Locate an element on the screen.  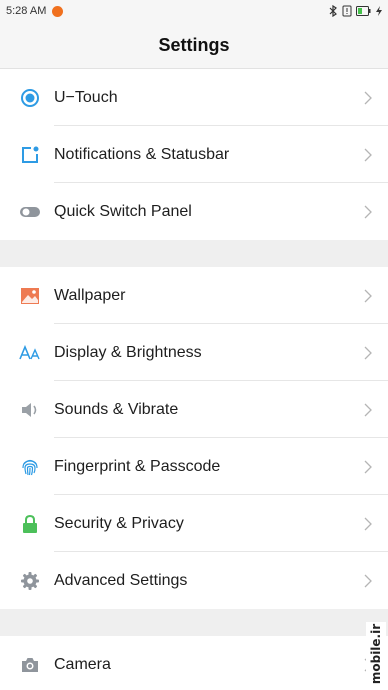
settings-item-camera: Camera is located at coordinates (194, 663).